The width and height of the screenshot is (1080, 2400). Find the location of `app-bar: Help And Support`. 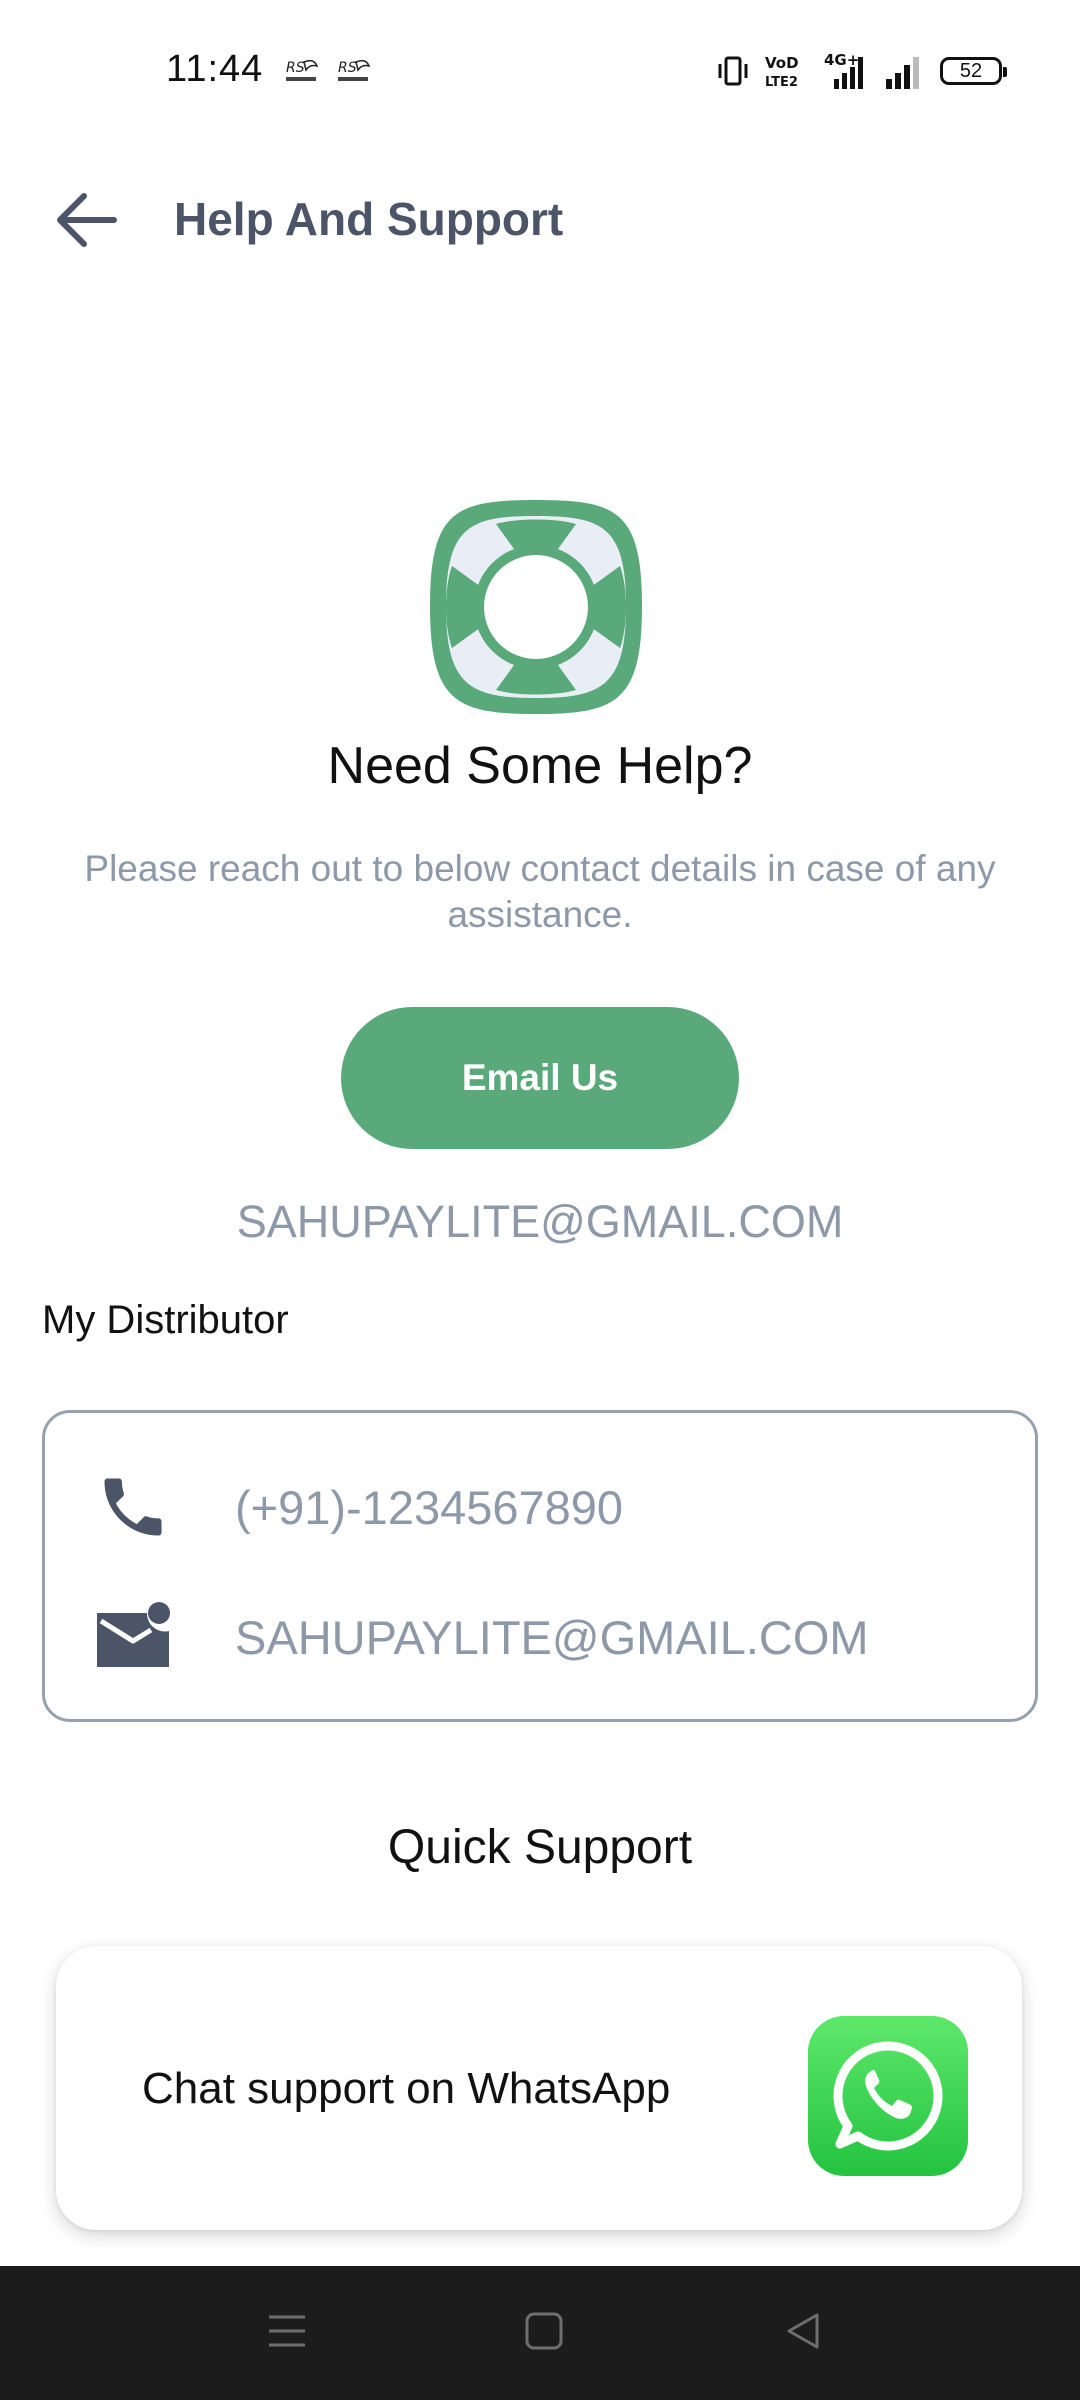

app-bar: Help And Support is located at coordinates (540, 220).